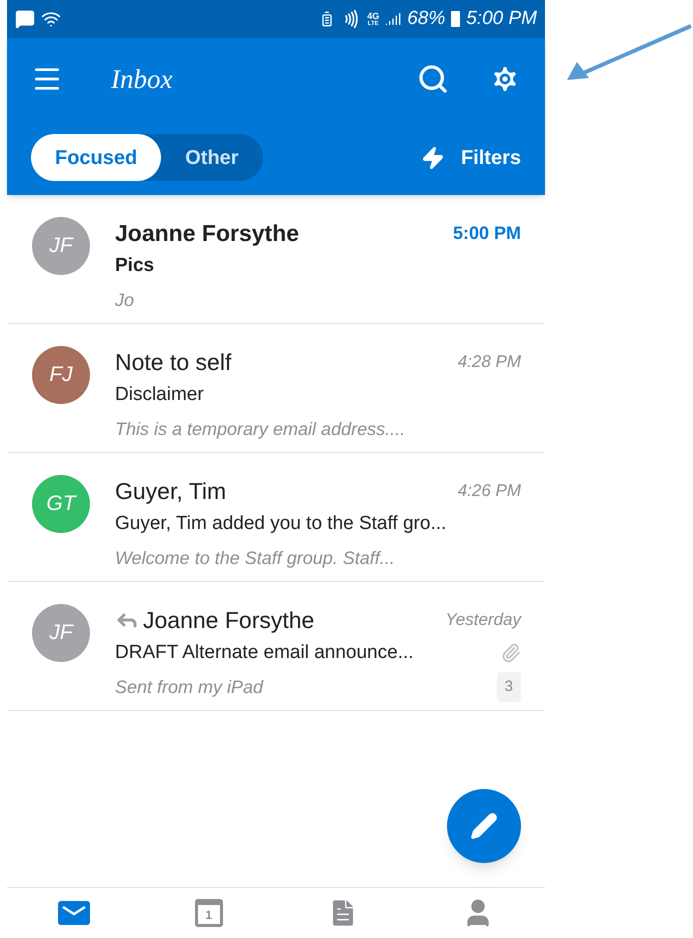 The image size is (693, 938). What do you see at coordinates (96, 157) in the screenshot?
I see `inbox-tab: Focused` at bounding box center [96, 157].